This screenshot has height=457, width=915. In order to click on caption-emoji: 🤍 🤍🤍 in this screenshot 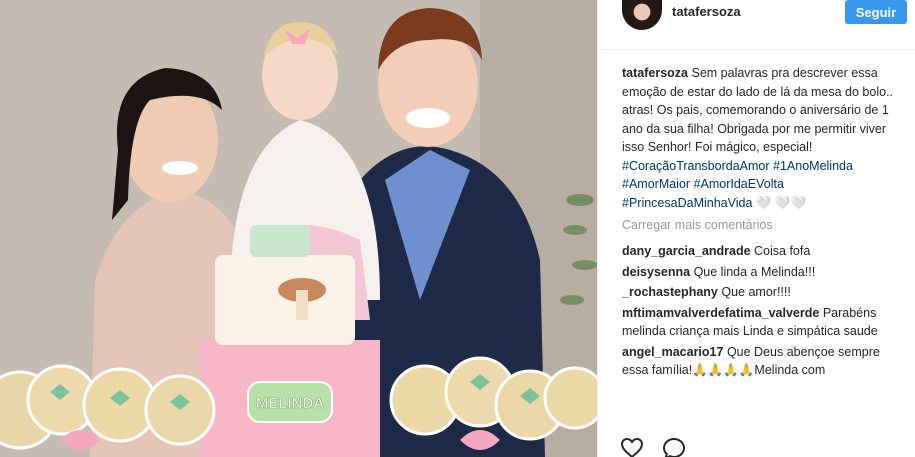, I will do `click(781, 202)`.